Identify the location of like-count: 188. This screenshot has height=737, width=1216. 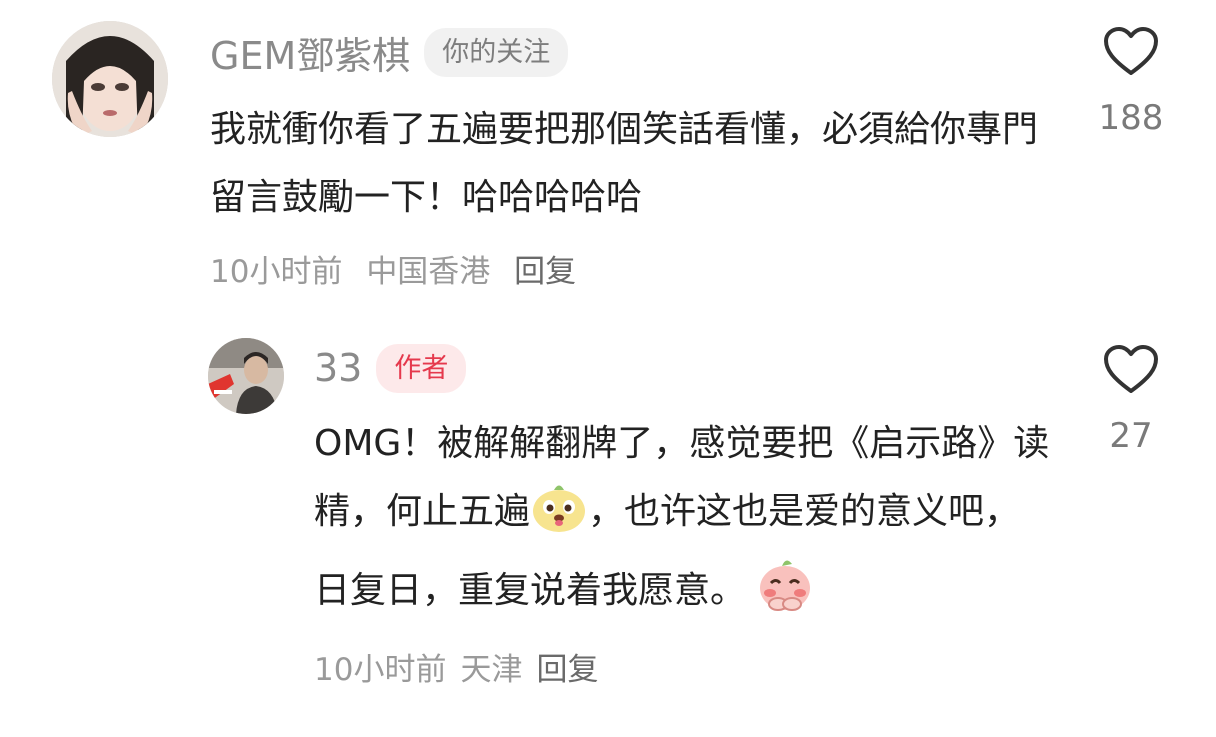
(1131, 118).